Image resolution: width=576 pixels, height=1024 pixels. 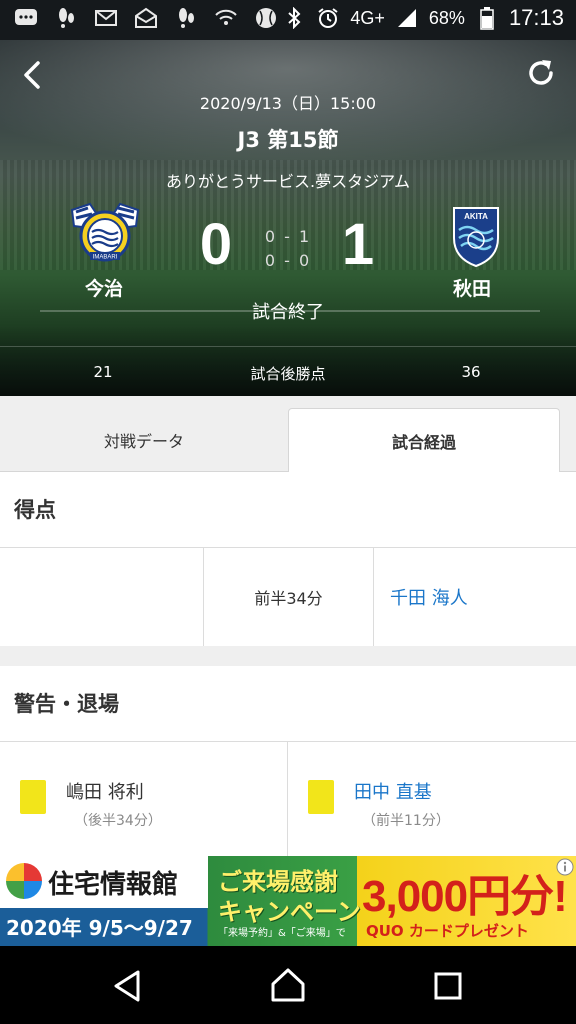 I want to click on triangle-back-icon, so click(x=127, y=986).